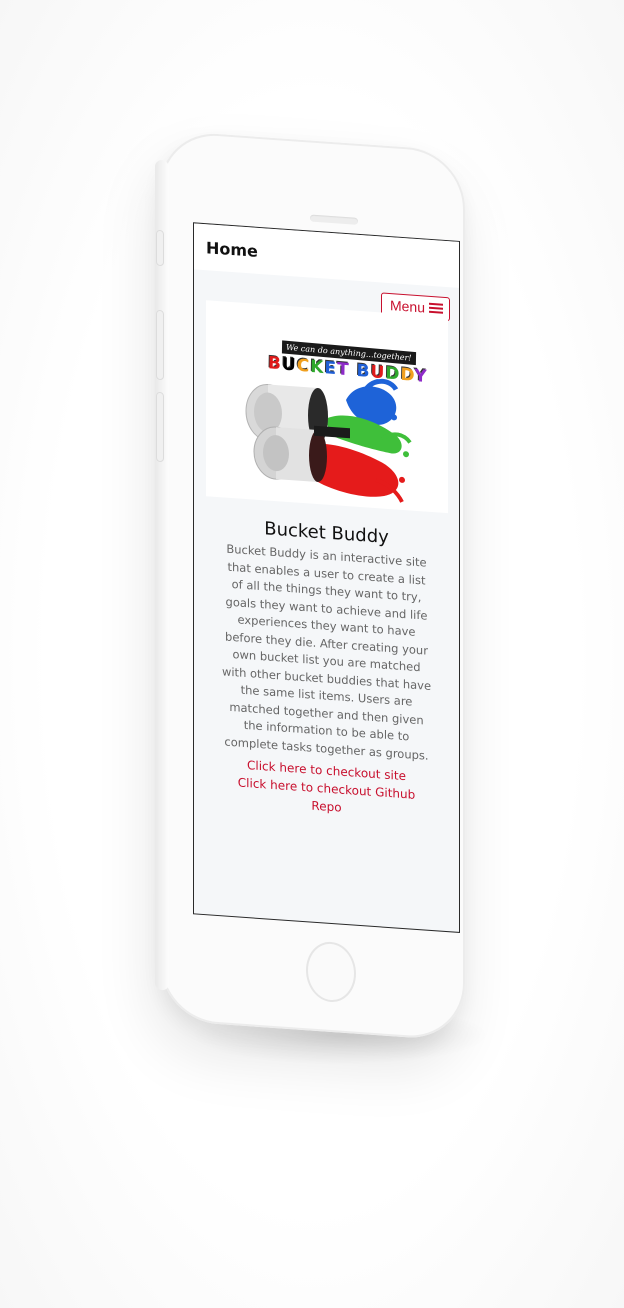  What do you see at coordinates (328, 440) in the screenshot?
I see `paint-buckets-illustration` at bounding box center [328, 440].